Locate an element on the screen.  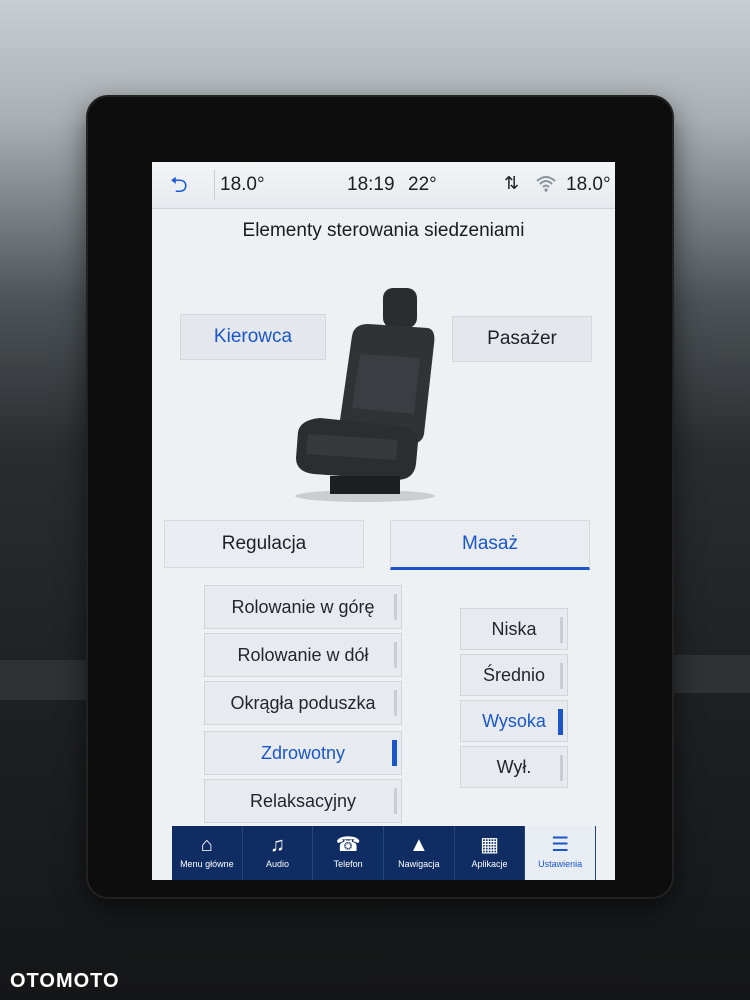
program-okragla-poduszka: Okrągła poduszka is located at coordinates (303, 703).